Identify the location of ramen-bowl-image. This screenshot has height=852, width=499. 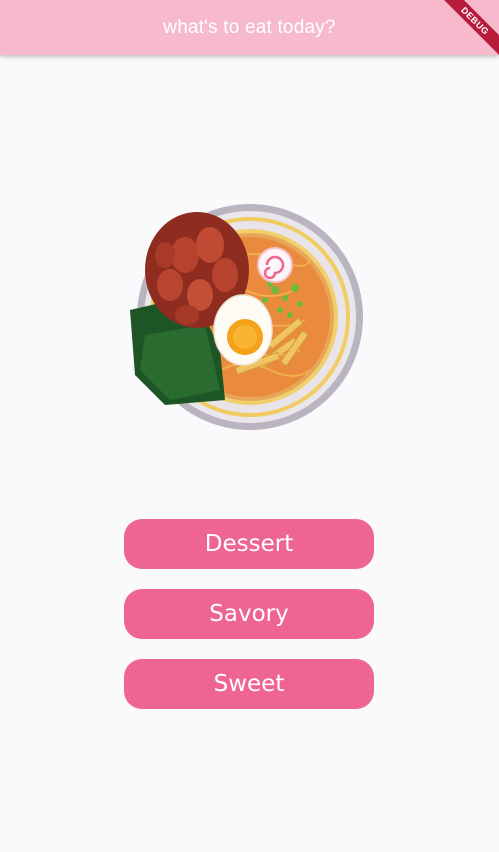
(246, 317).